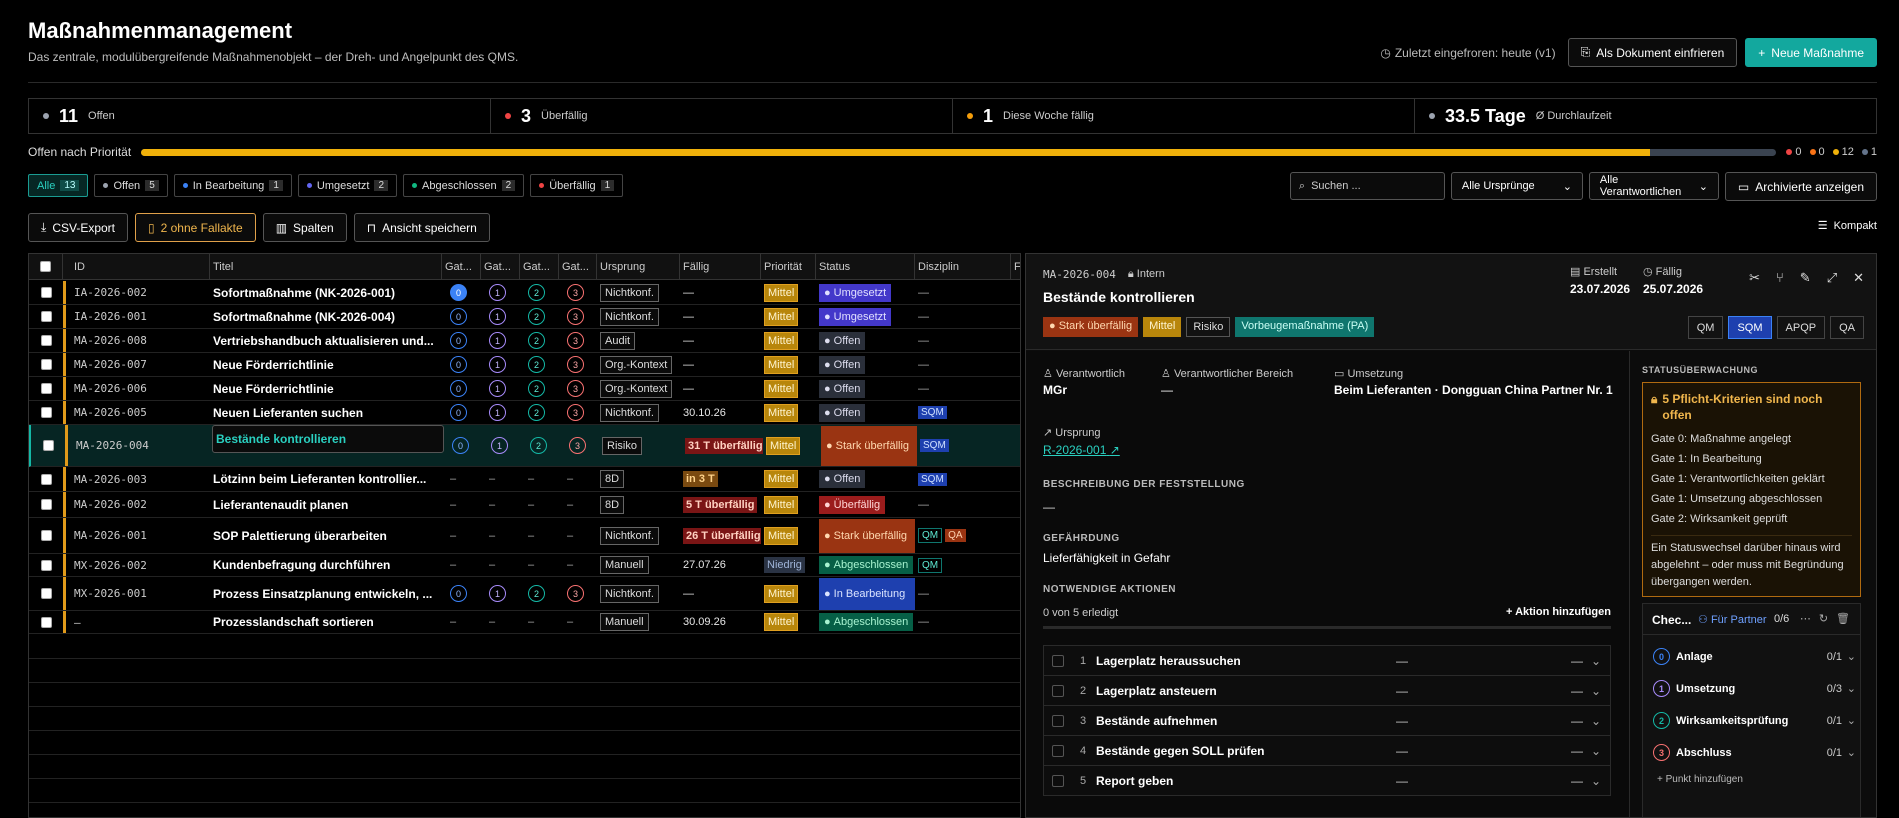 Image resolution: width=1899 pixels, height=818 pixels. Describe the element at coordinates (1184, 116) in the screenshot. I see `stat-due-week: 1 Diese Woche fällig` at that location.